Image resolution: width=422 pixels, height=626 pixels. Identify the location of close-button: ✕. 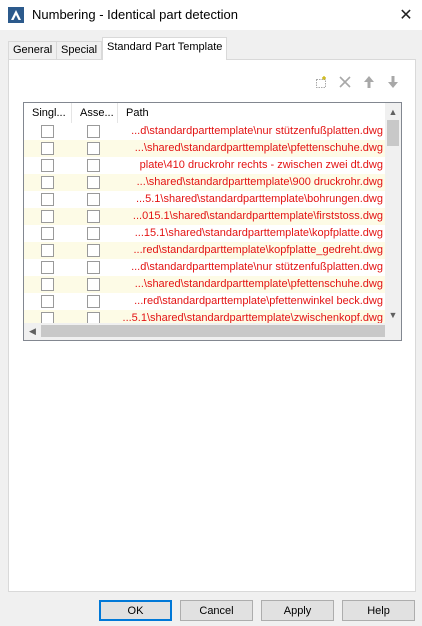
(406, 15).